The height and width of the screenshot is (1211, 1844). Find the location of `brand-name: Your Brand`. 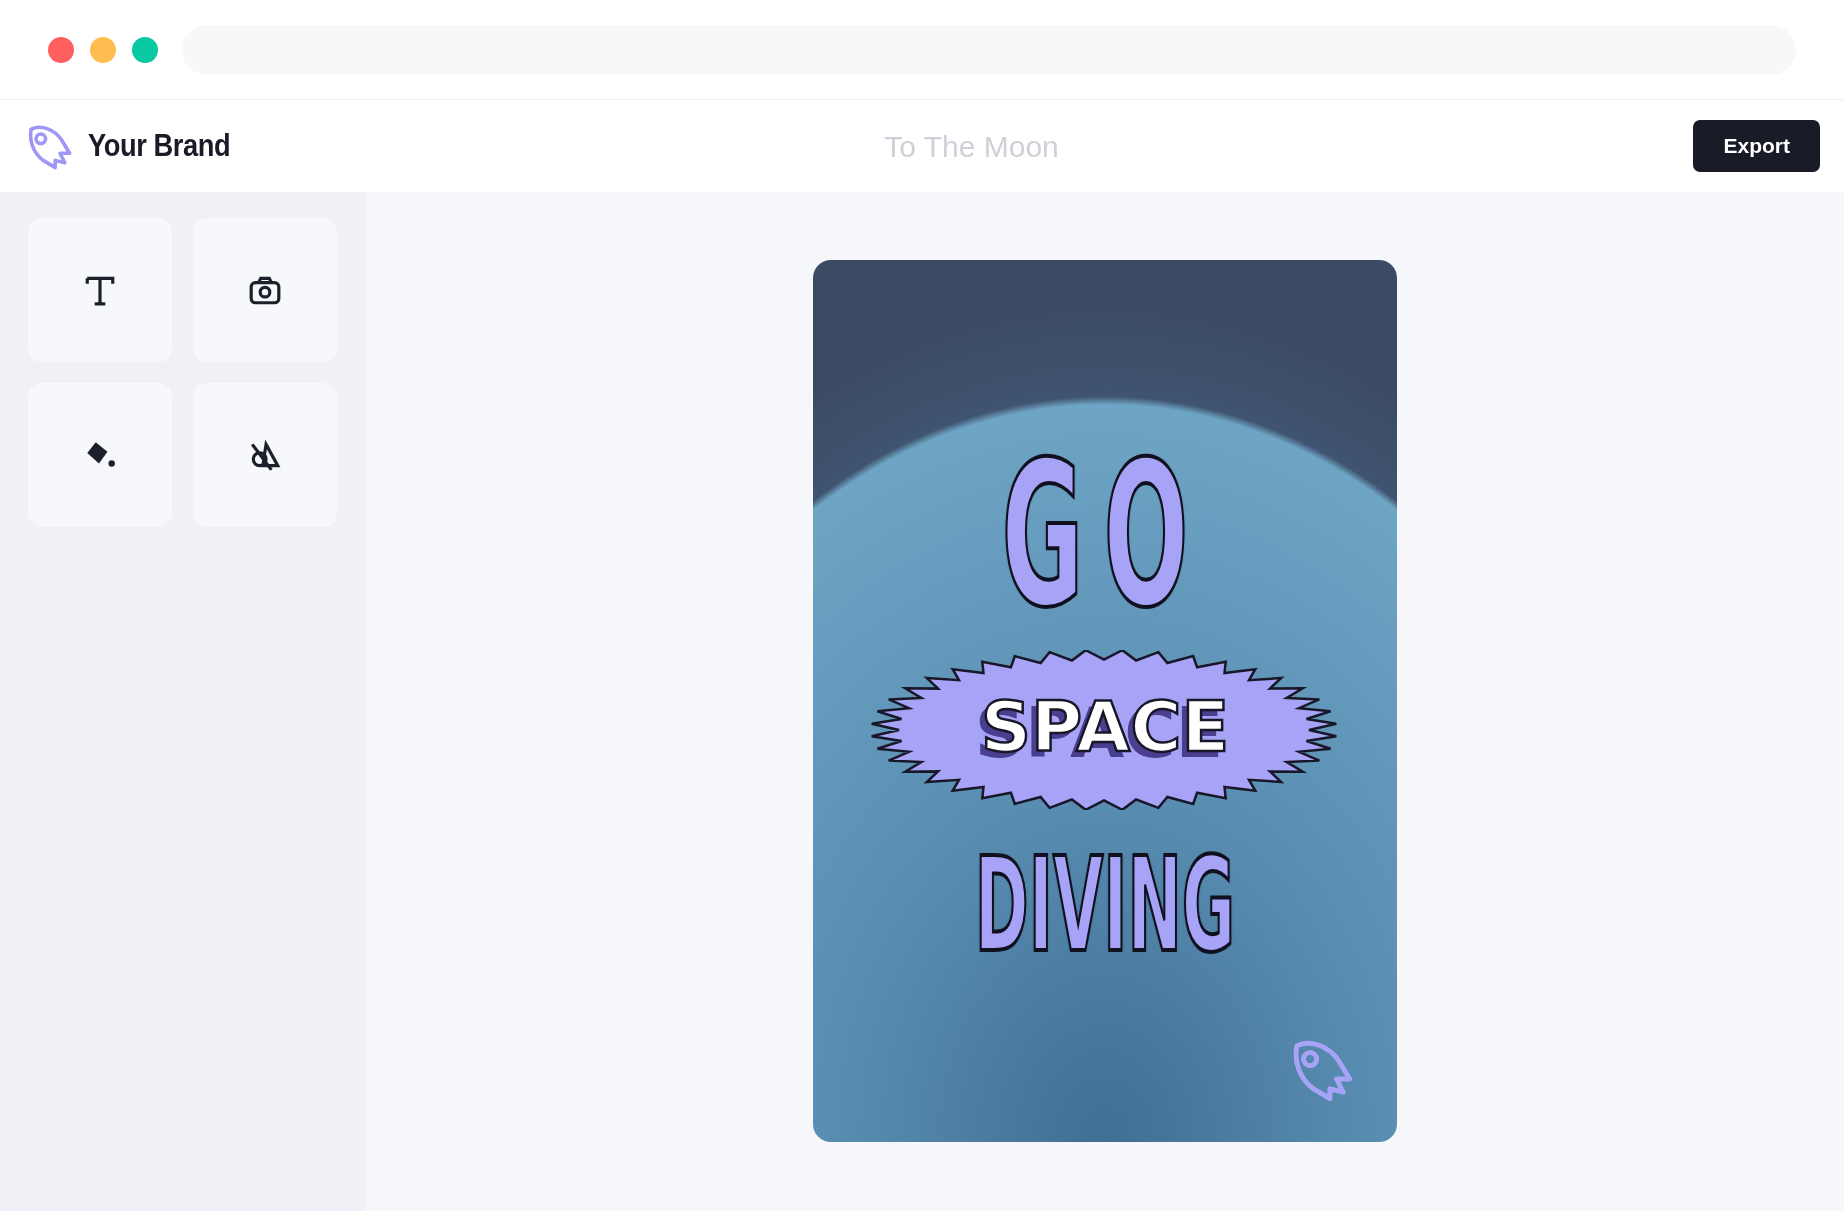

brand-name: Your Brand is located at coordinates (159, 145).